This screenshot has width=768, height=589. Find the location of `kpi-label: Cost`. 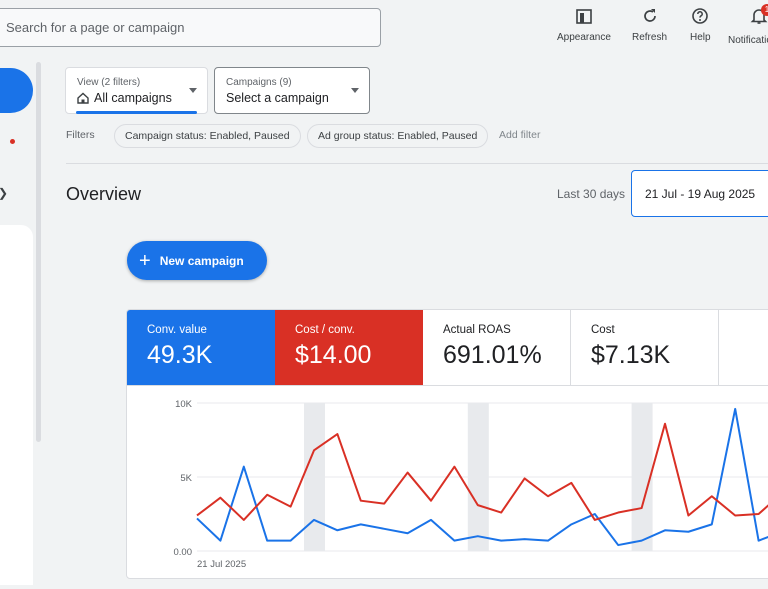

kpi-label: Cost is located at coordinates (603, 330).